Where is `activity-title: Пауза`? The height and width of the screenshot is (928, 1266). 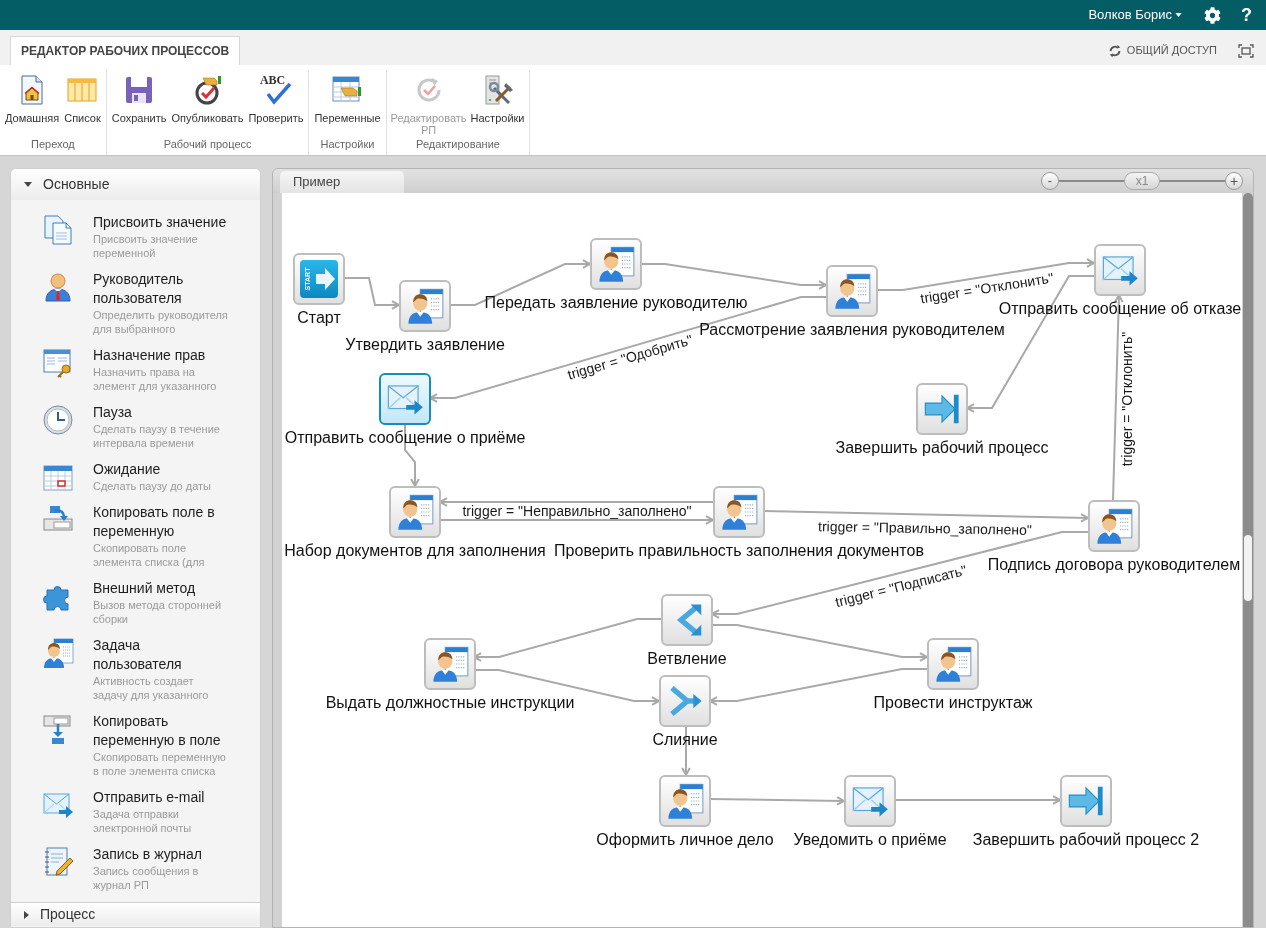 activity-title: Пауза is located at coordinates (161, 412).